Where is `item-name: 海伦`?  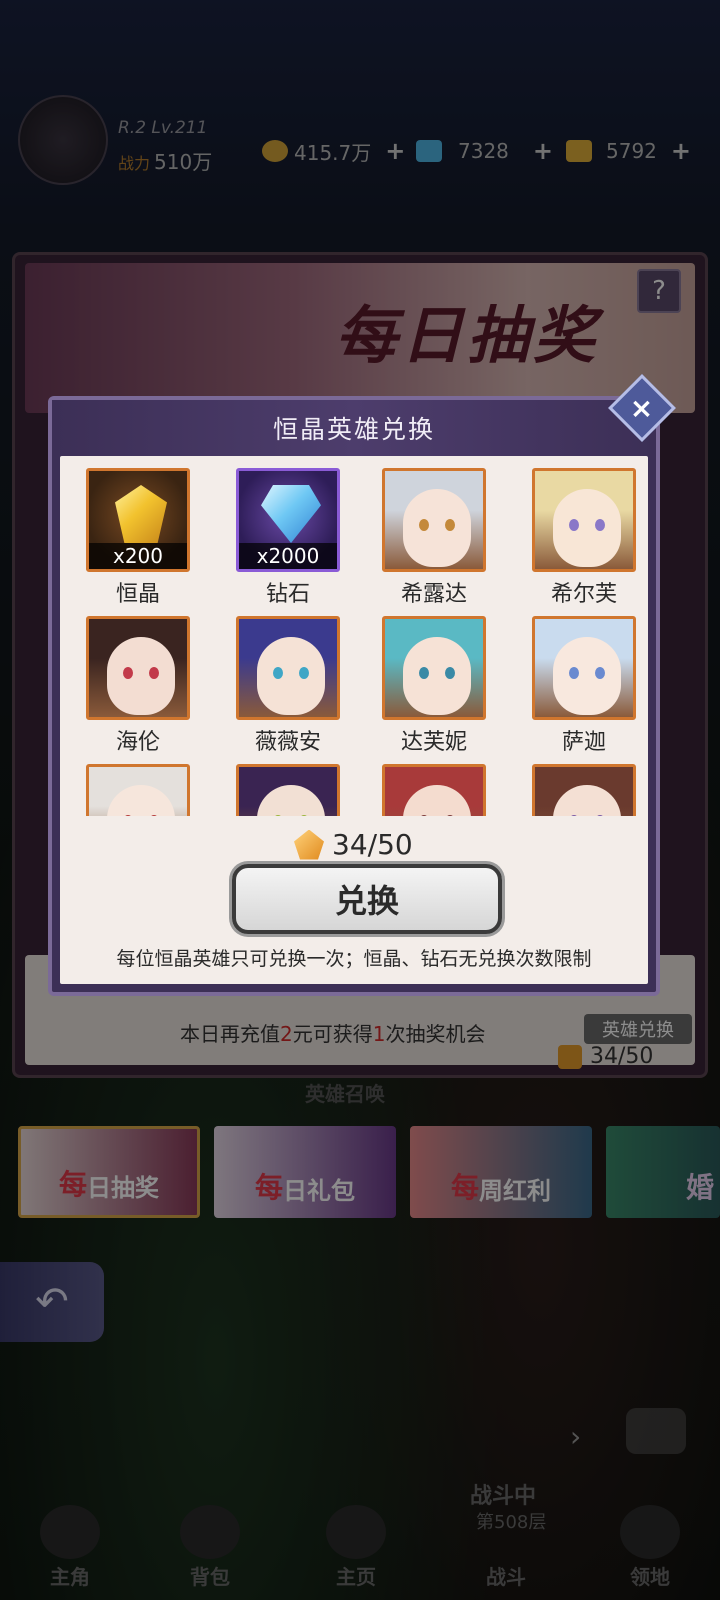 item-name: 海伦 is located at coordinates (137, 742).